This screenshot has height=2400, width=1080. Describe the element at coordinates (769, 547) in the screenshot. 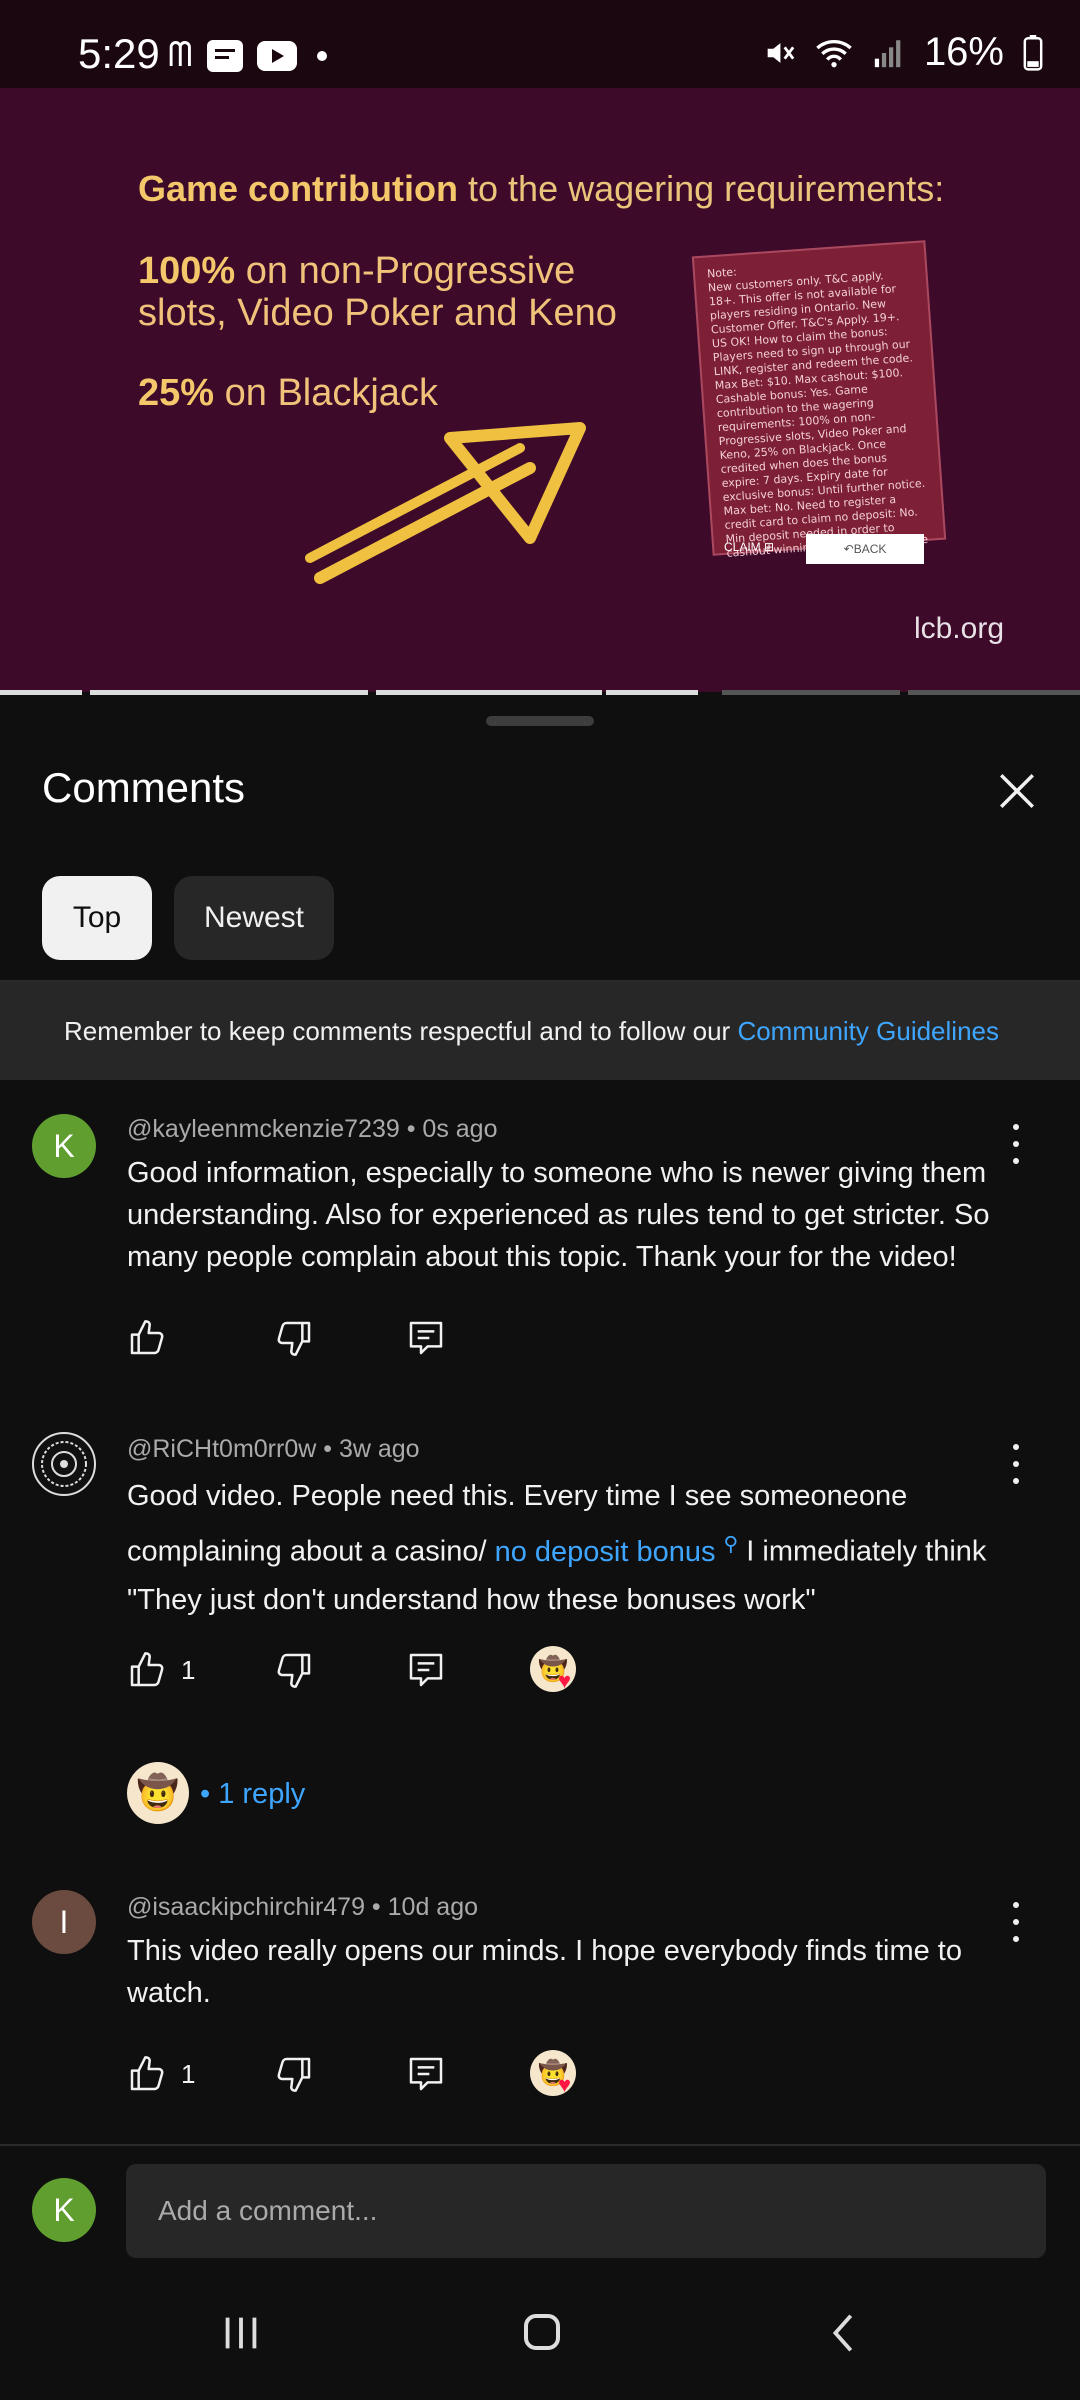

I see `gift-icon: ⊞` at that location.